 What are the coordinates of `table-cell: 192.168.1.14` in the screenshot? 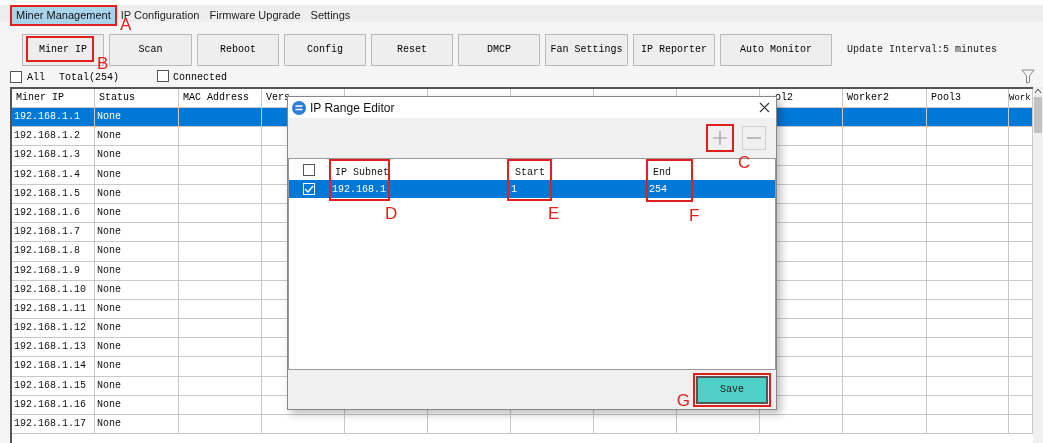 It's located at (53, 366).